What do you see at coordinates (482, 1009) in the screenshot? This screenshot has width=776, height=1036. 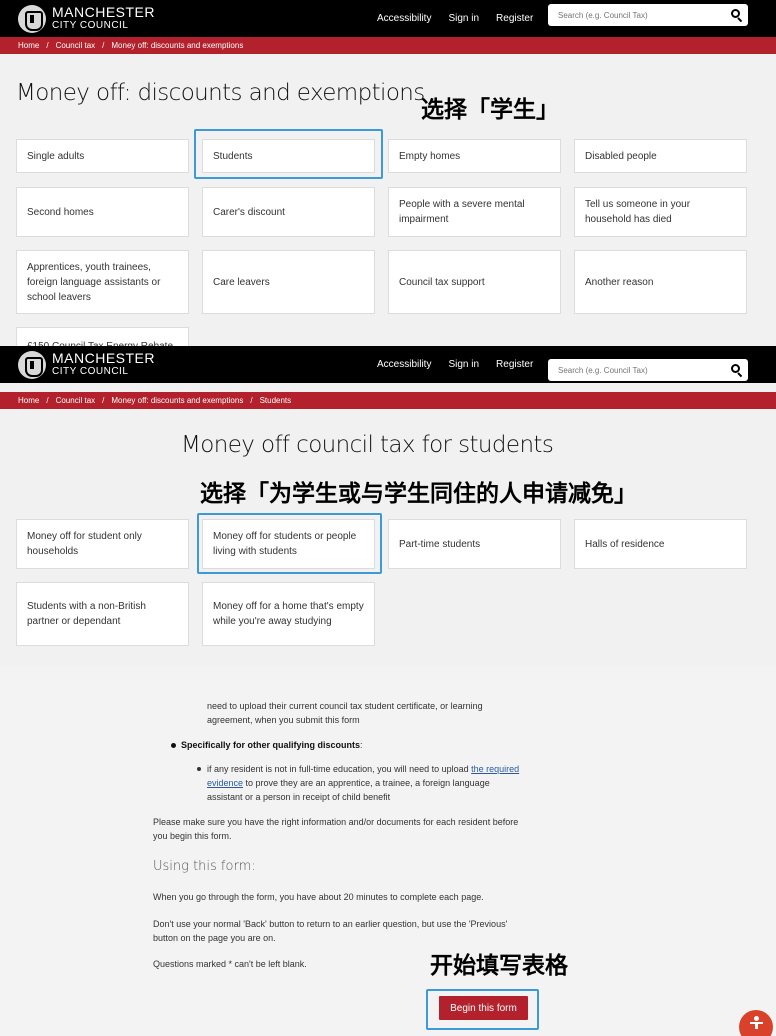 I see `highlight-begin-button` at bounding box center [482, 1009].